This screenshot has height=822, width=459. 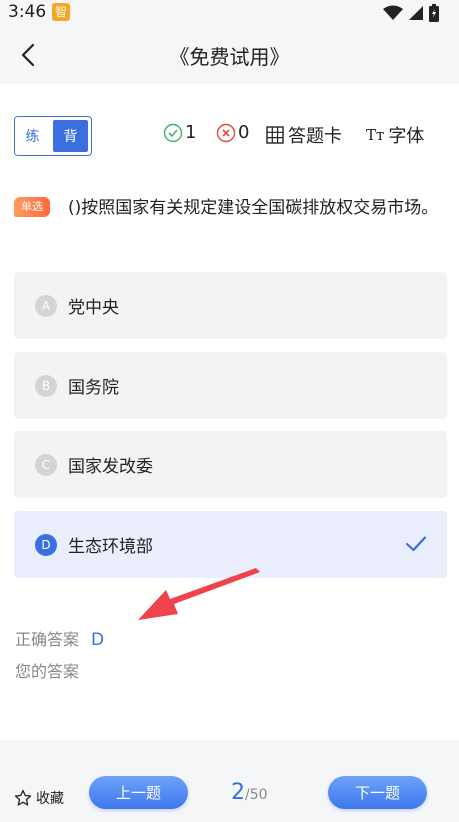 I want to click on page-title: 《免费试用》, so click(x=229, y=57).